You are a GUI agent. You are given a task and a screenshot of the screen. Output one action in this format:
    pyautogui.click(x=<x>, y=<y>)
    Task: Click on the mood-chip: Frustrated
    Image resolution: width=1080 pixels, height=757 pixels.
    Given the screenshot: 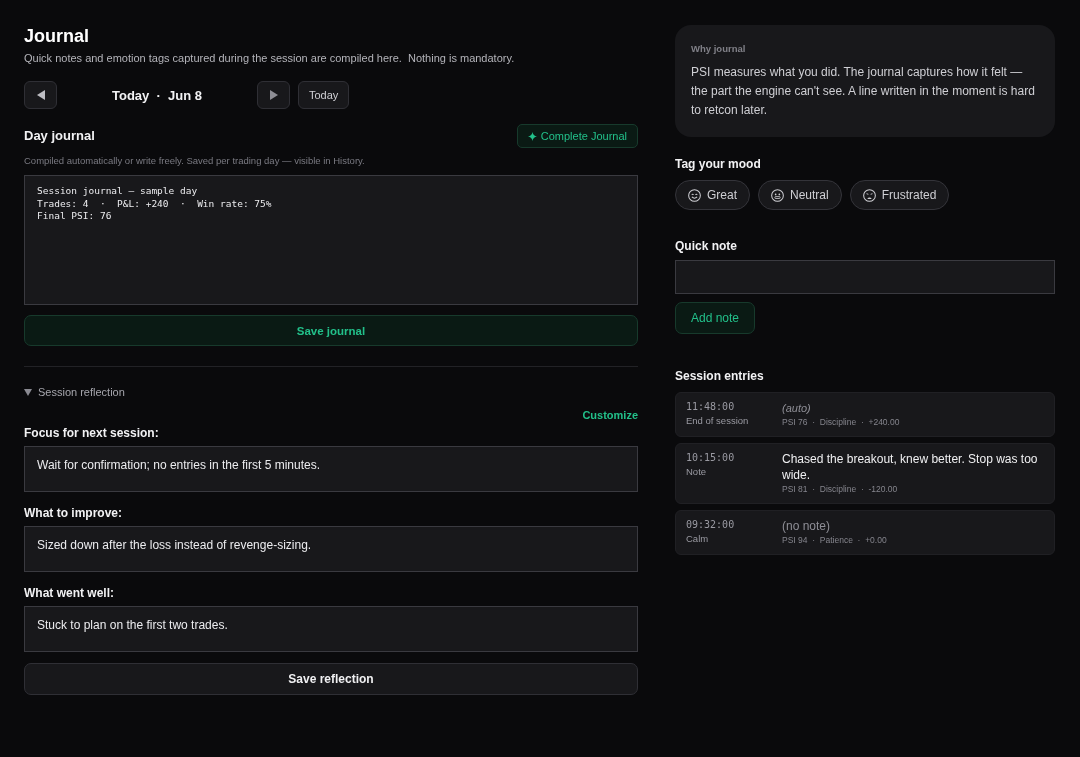 What is the action you would take?
    pyautogui.click(x=899, y=195)
    